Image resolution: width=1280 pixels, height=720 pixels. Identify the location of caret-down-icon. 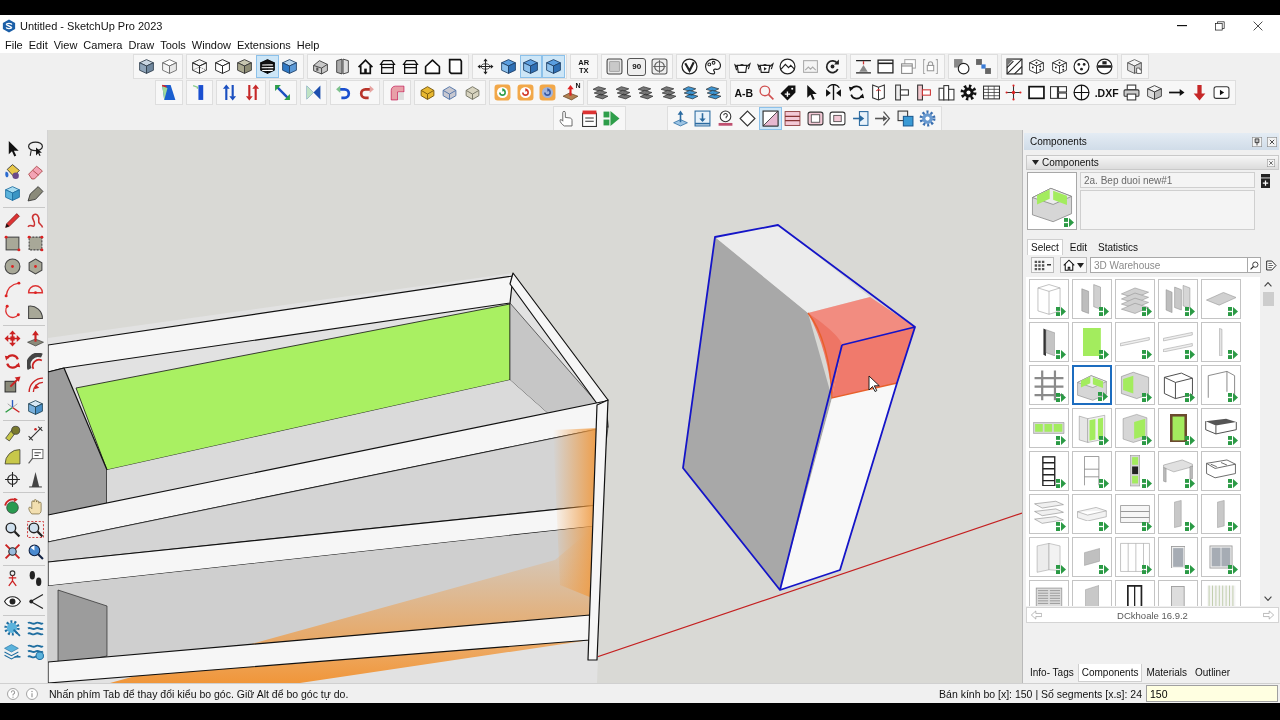
(1035, 162).